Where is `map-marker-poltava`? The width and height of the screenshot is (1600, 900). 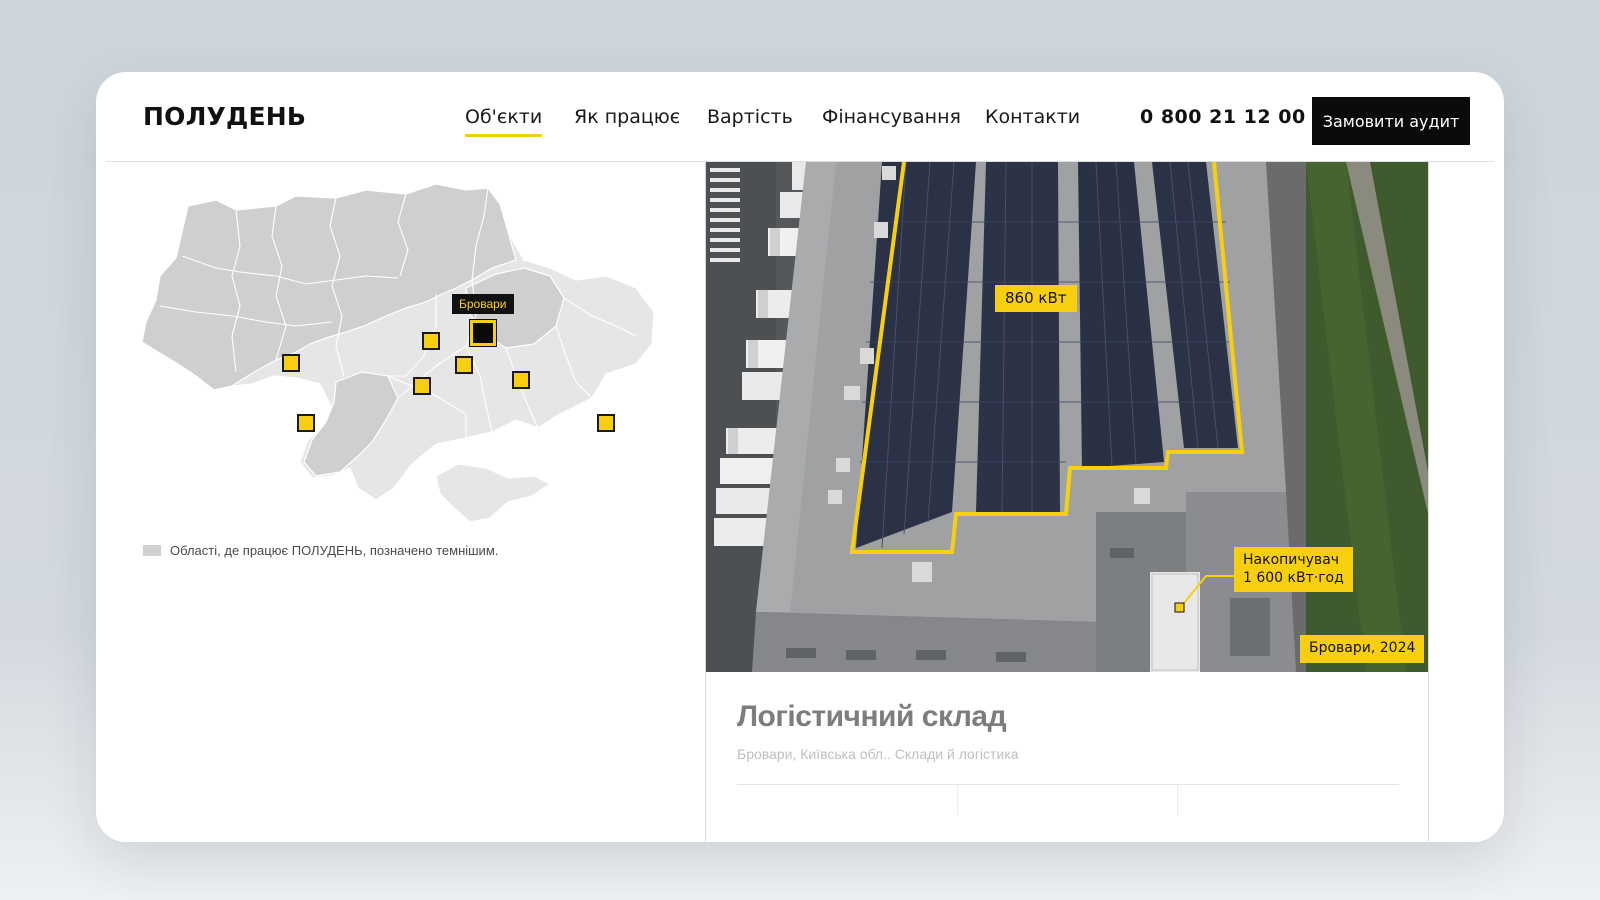
map-marker-poltava is located at coordinates (521, 380).